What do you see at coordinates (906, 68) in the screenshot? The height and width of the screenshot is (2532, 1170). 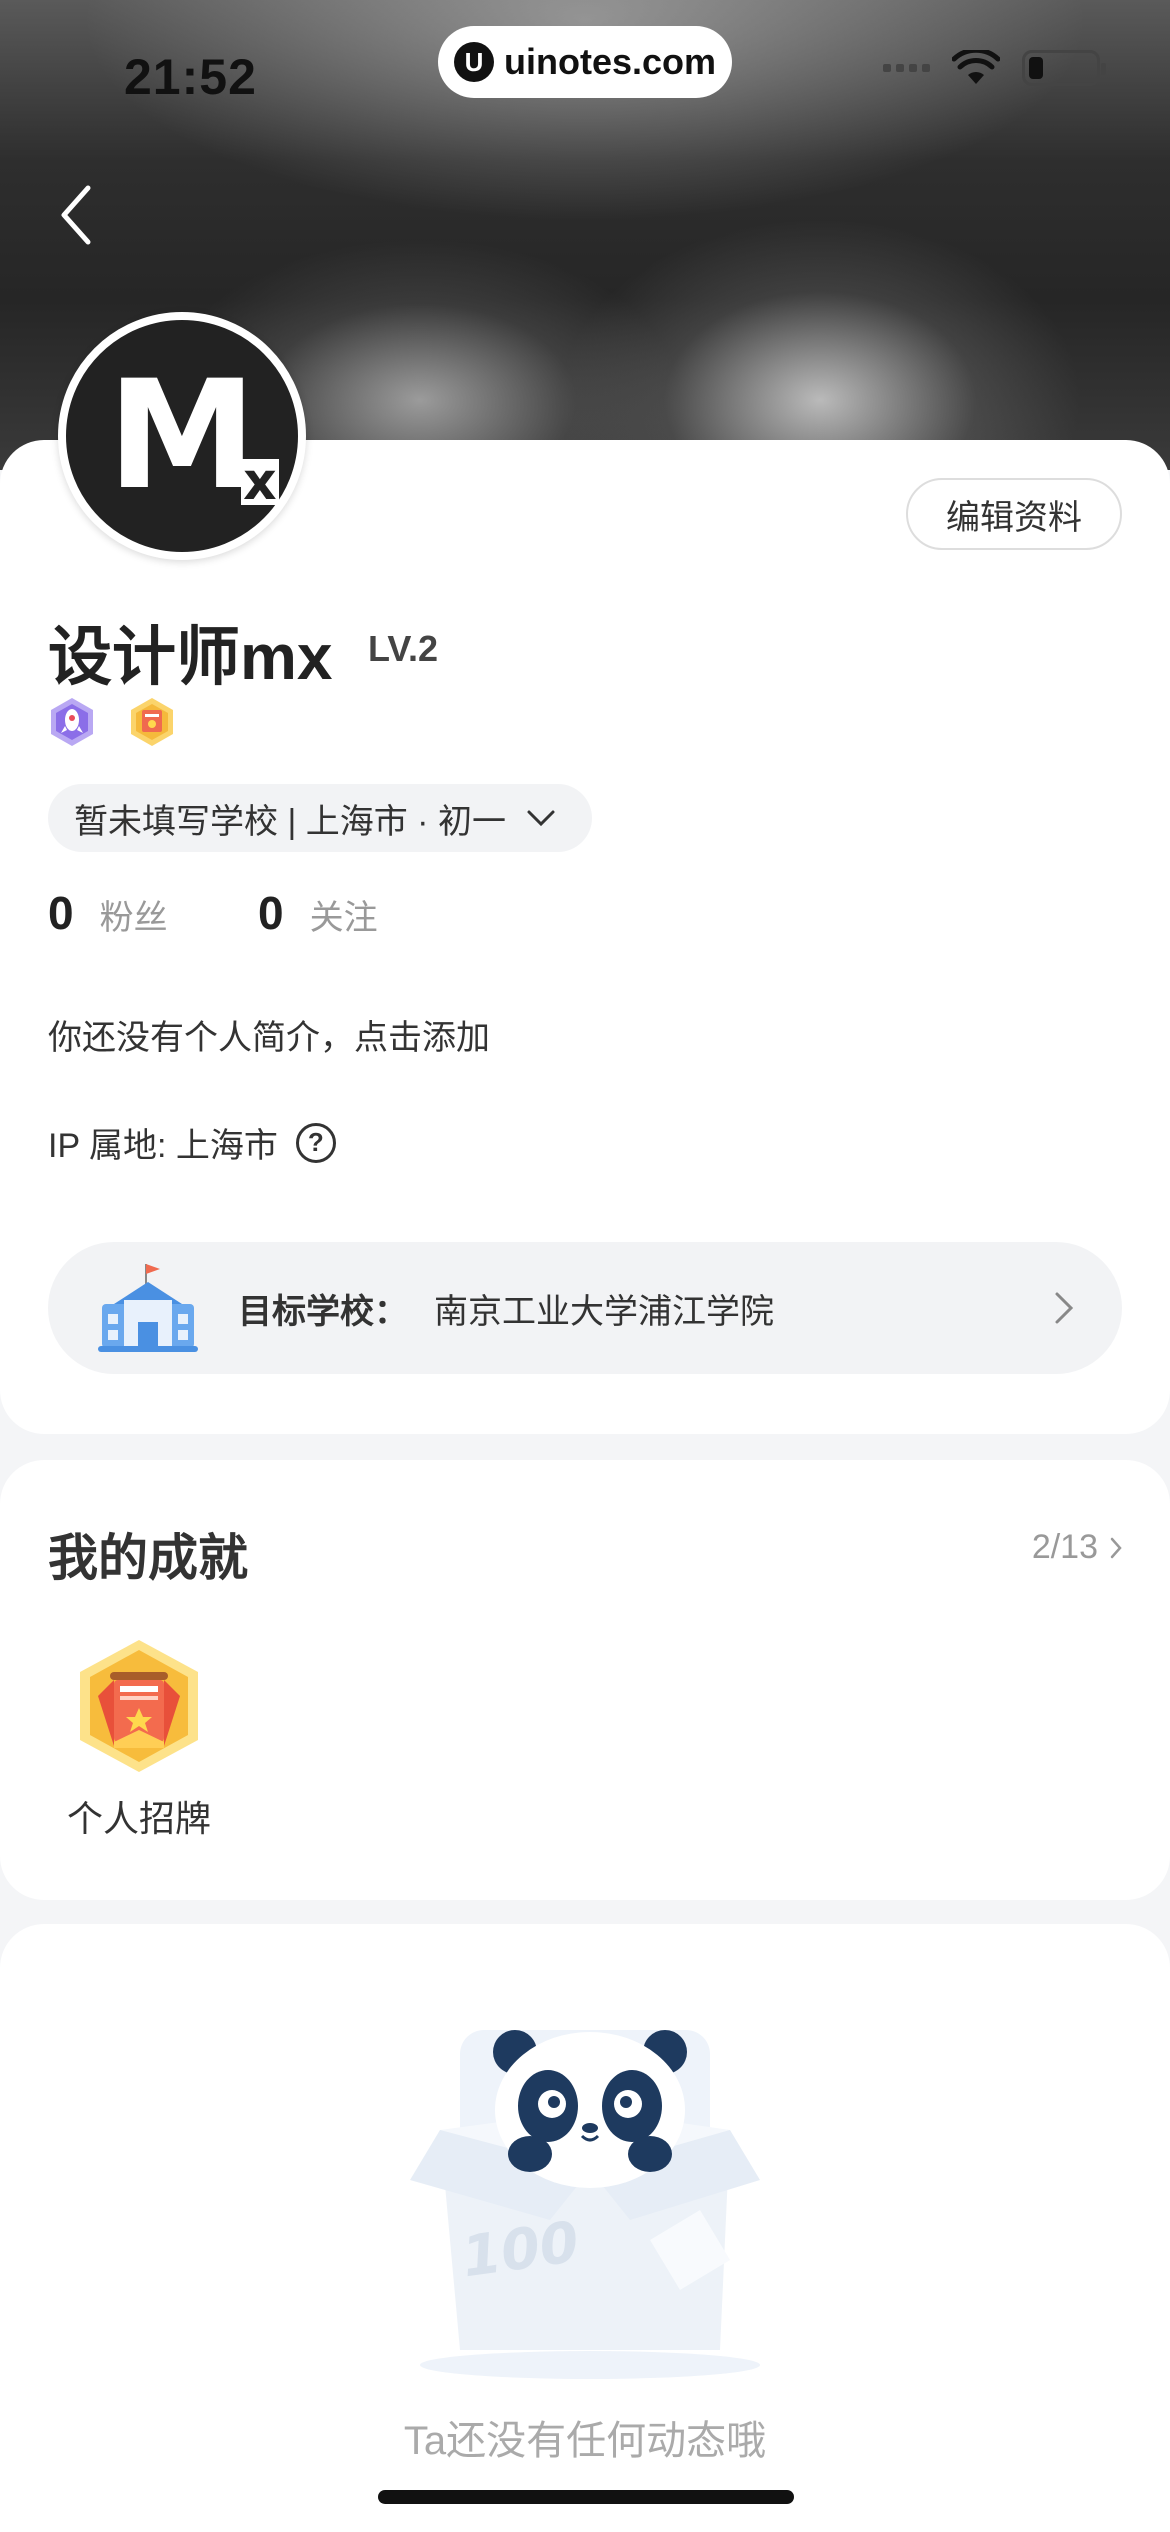 I see `cellular-signal-icon` at bounding box center [906, 68].